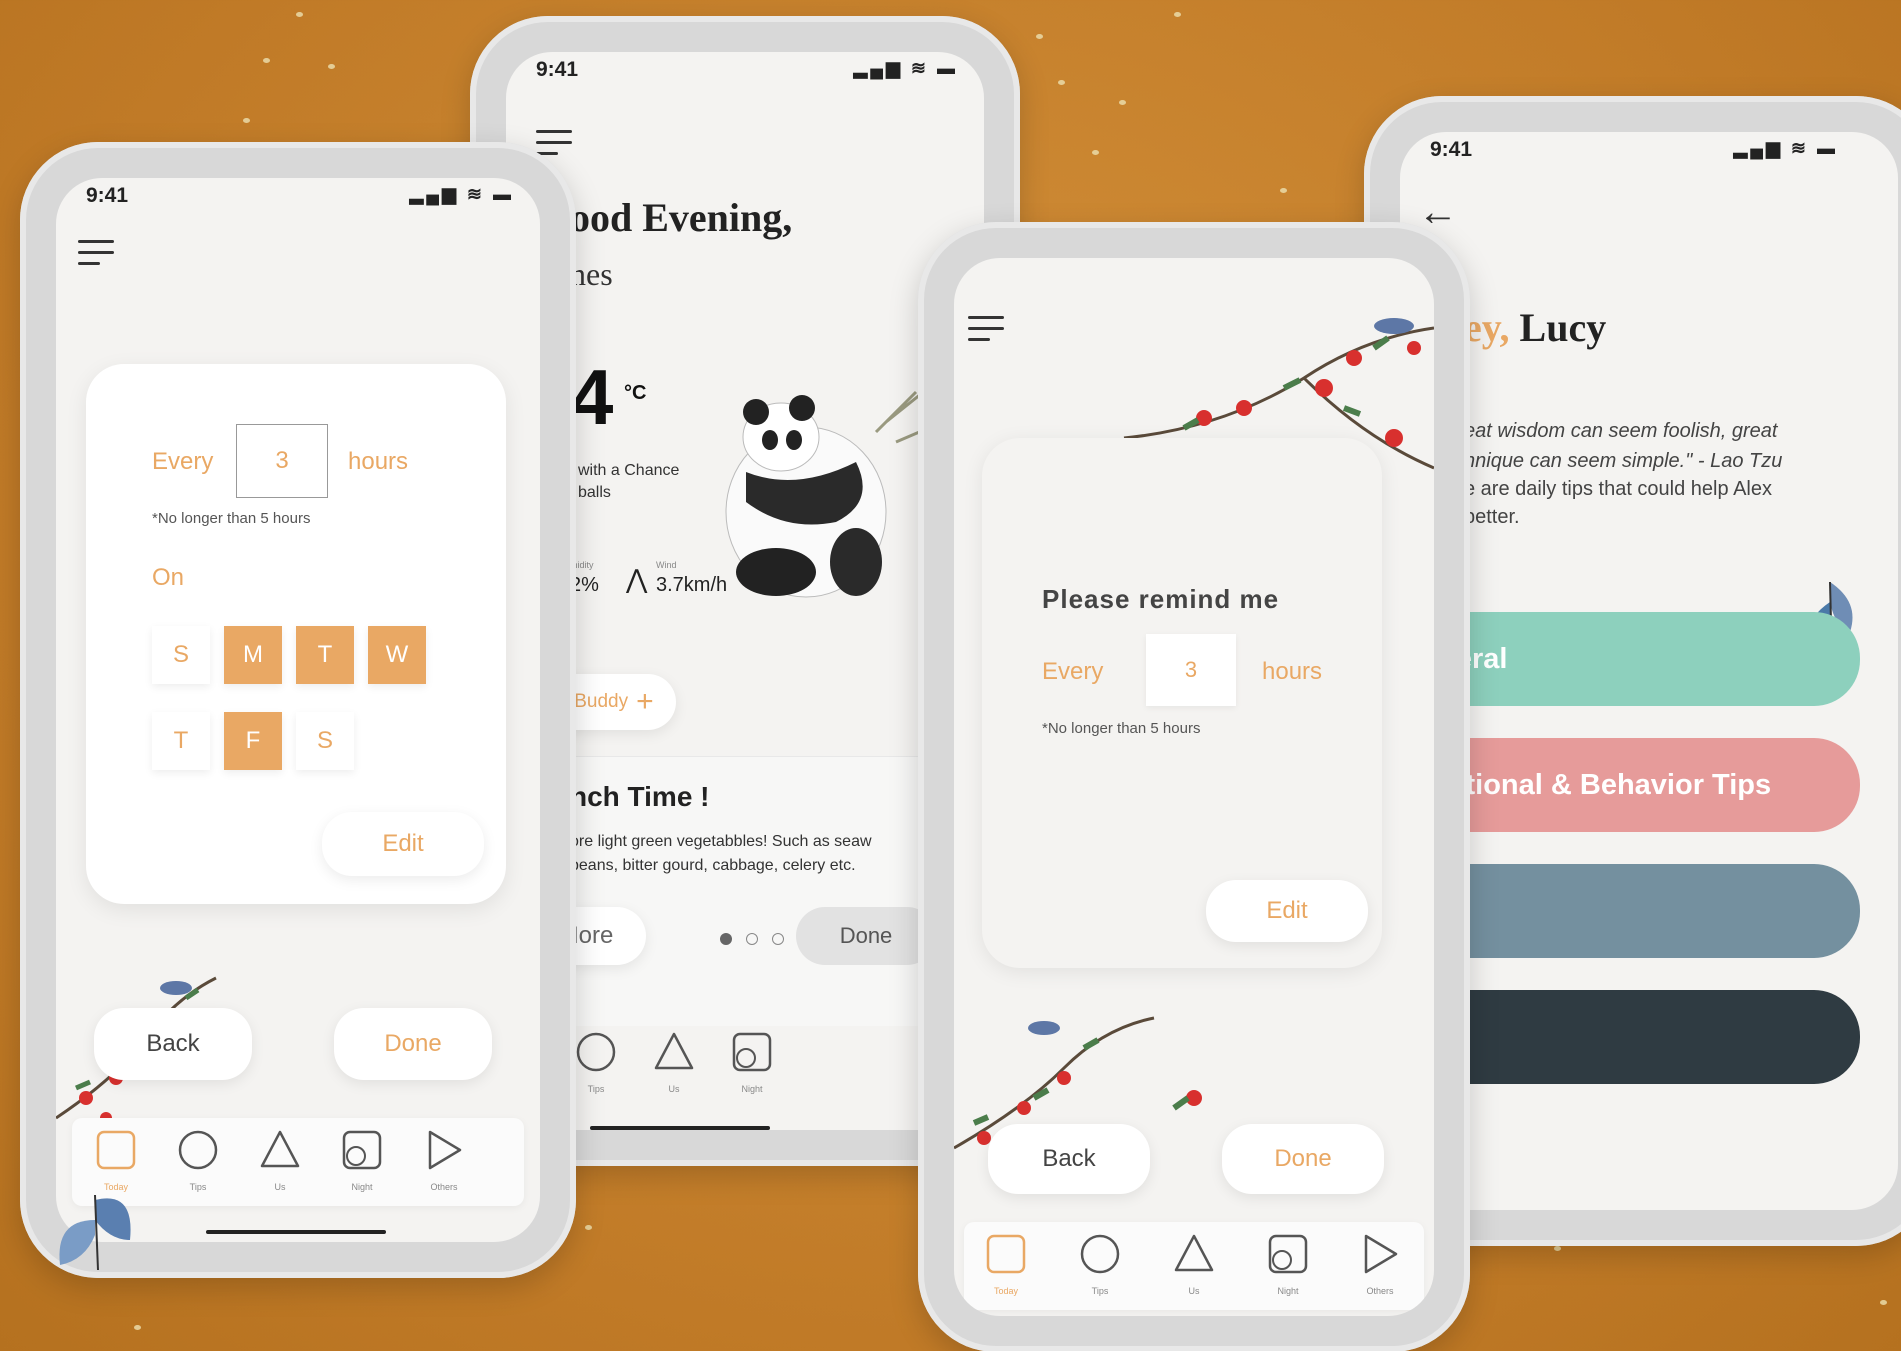 The height and width of the screenshot is (1351, 1901). I want to click on wind-value: 3.7km/h, so click(692, 585).